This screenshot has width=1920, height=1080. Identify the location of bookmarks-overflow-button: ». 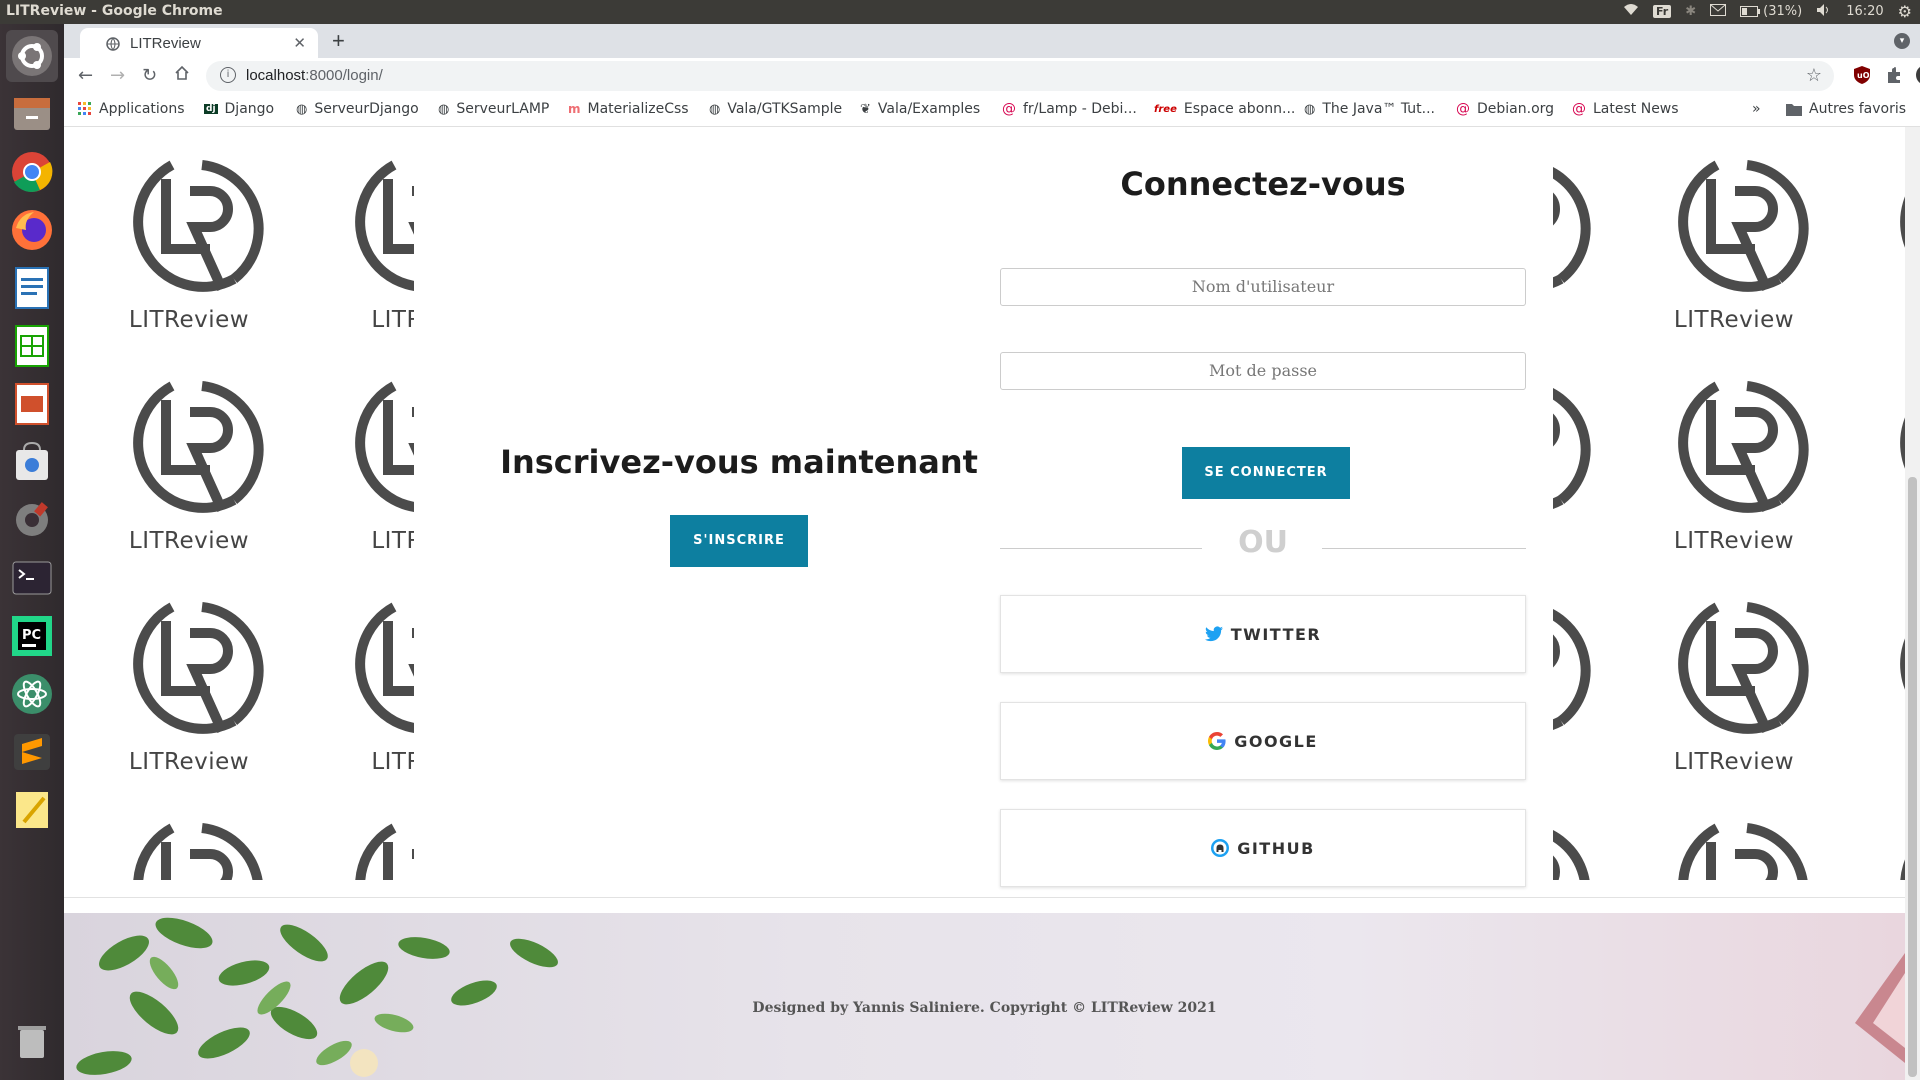
(1756, 109).